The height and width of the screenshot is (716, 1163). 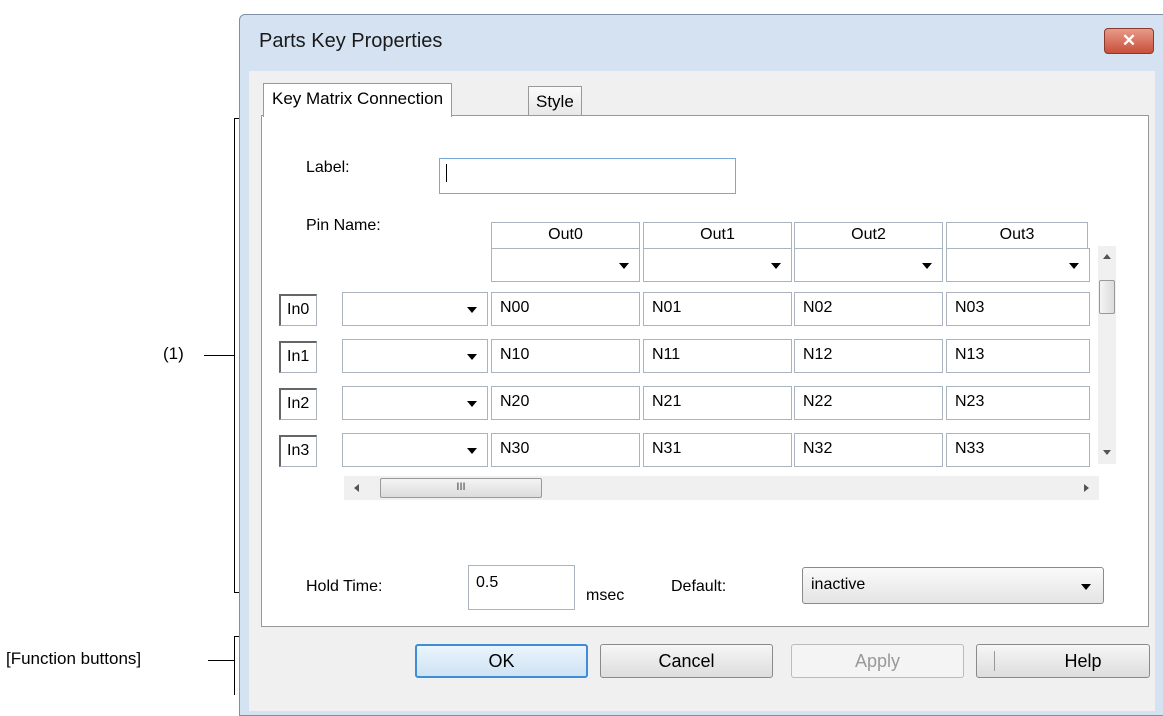 I want to click on in1-label: In1, so click(x=298, y=357).